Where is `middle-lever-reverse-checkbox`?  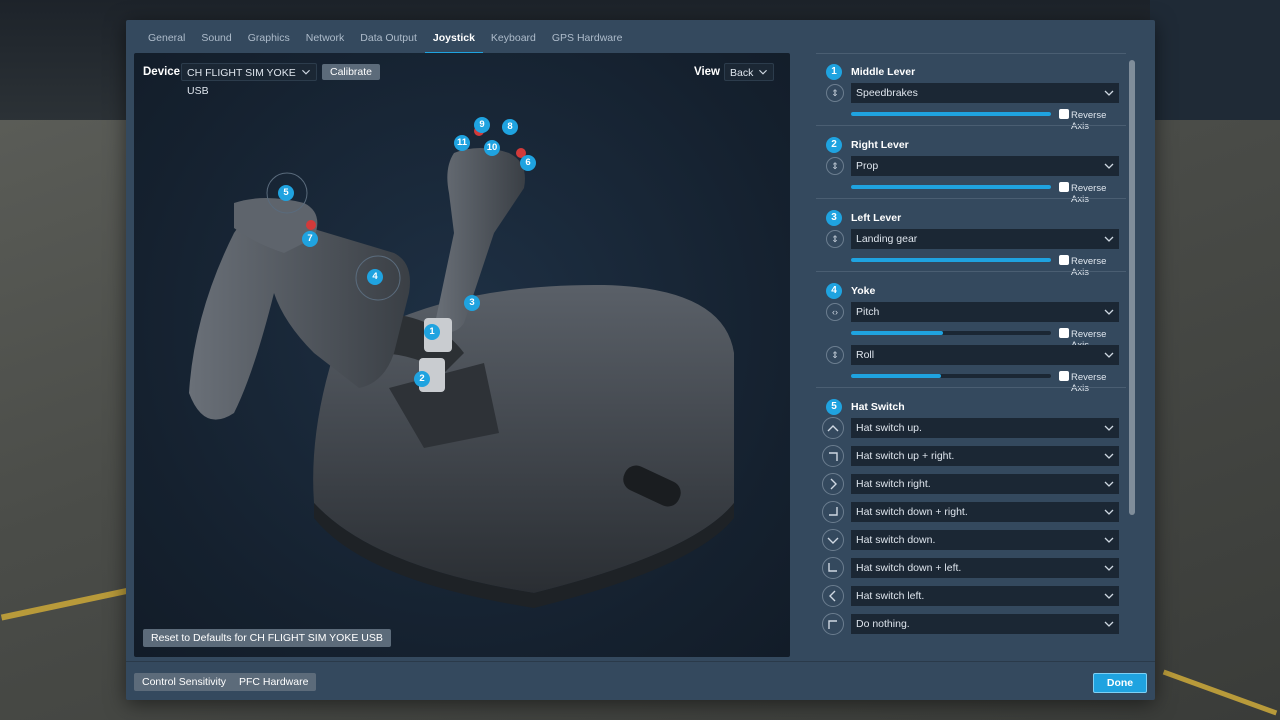 middle-lever-reverse-checkbox is located at coordinates (1064, 114).